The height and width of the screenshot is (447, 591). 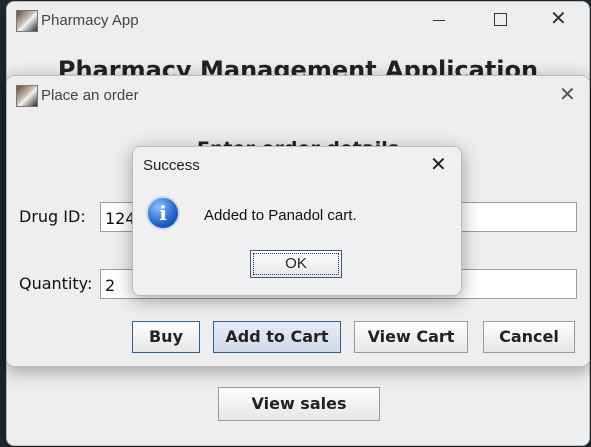 I want to click on main-titlebar: Pharmacy App ✕, so click(x=298, y=20).